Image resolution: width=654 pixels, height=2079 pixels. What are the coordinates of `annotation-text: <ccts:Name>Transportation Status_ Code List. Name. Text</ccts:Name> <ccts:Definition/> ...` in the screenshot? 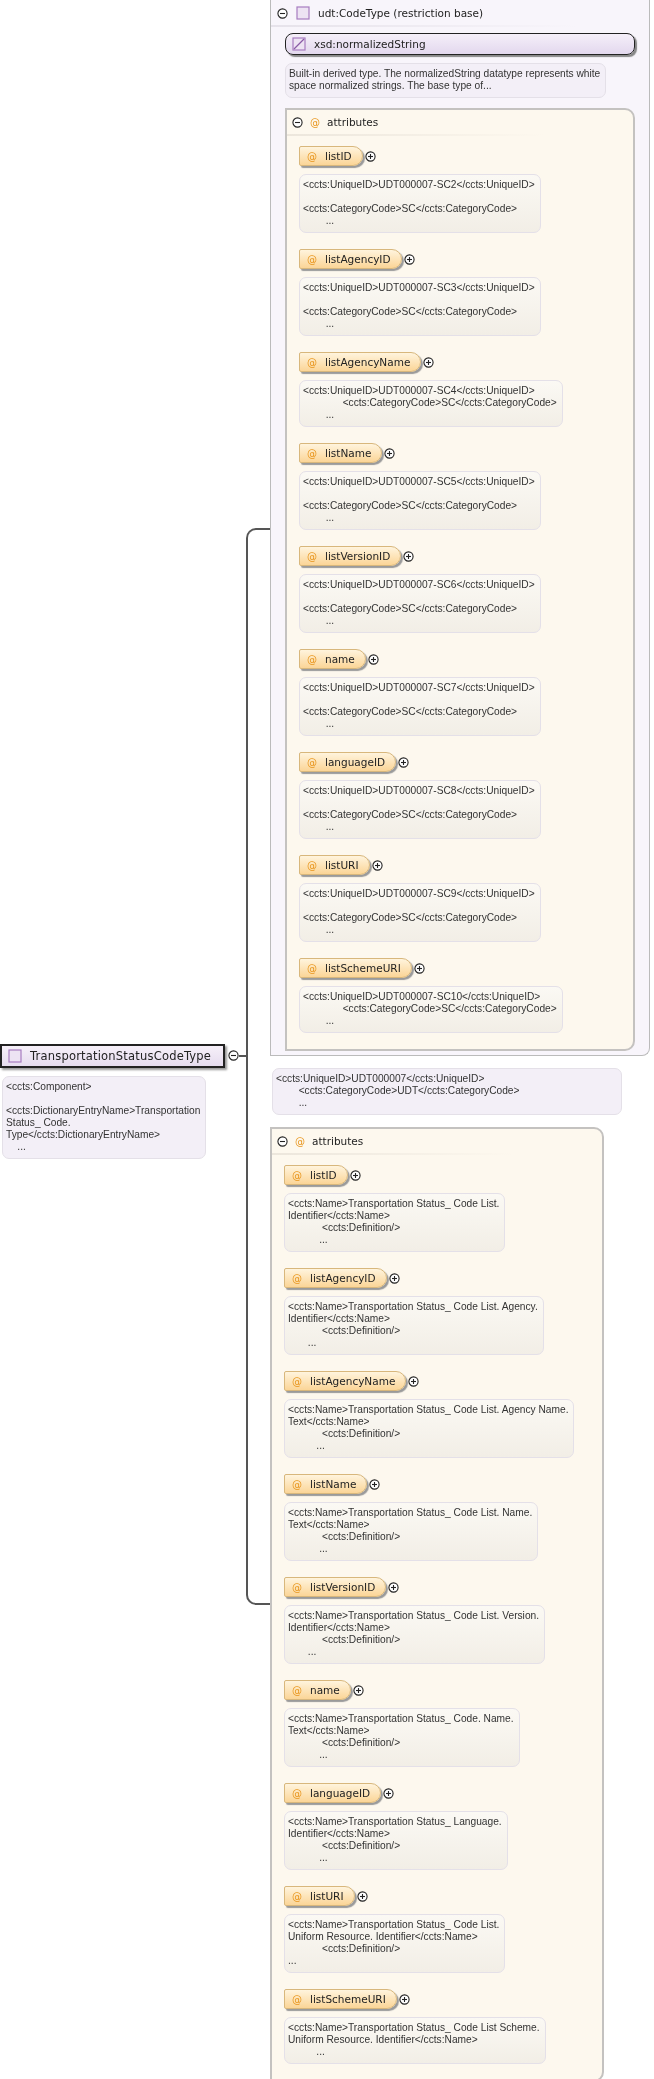 It's located at (411, 1531).